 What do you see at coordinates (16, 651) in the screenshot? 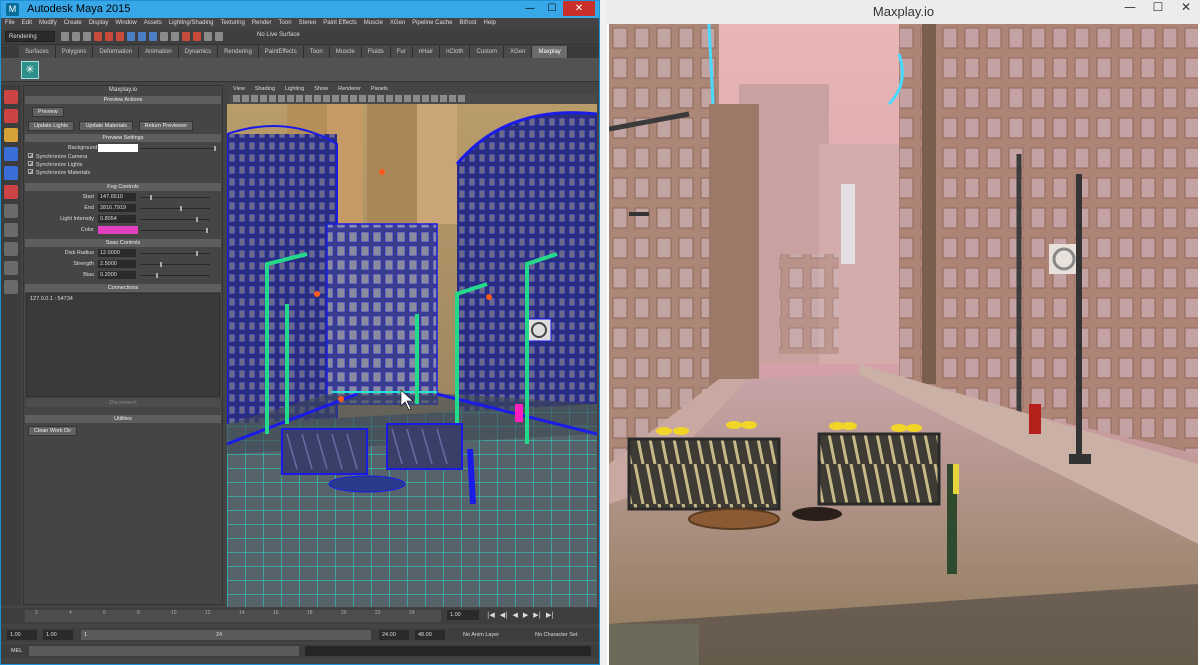
I see `mel-label: MEL` at bounding box center [16, 651].